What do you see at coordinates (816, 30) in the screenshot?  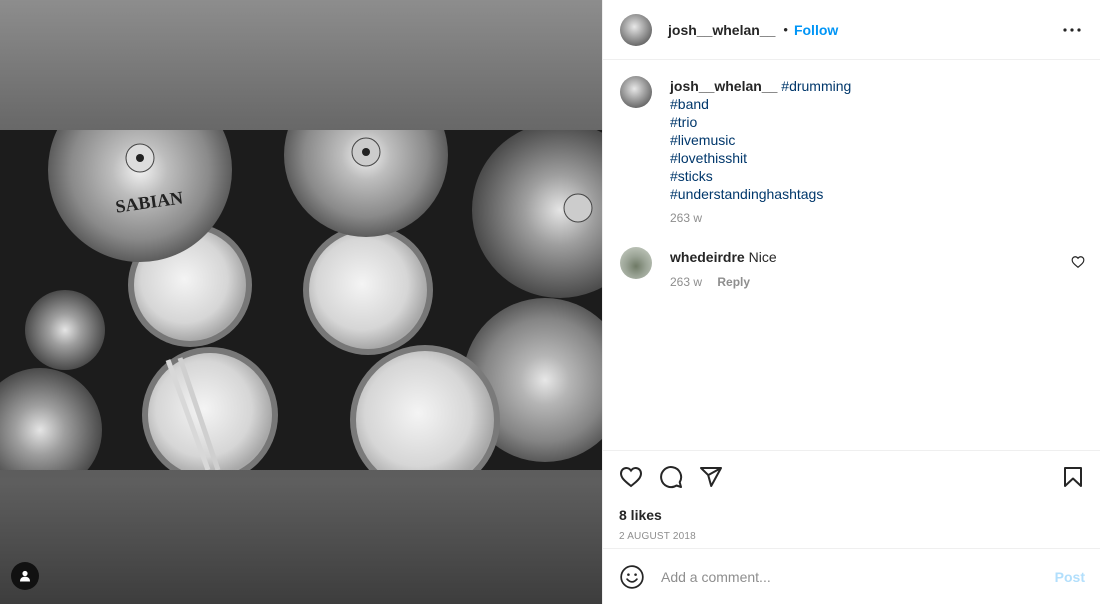 I see `follow-button: Follow` at bounding box center [816, 30].